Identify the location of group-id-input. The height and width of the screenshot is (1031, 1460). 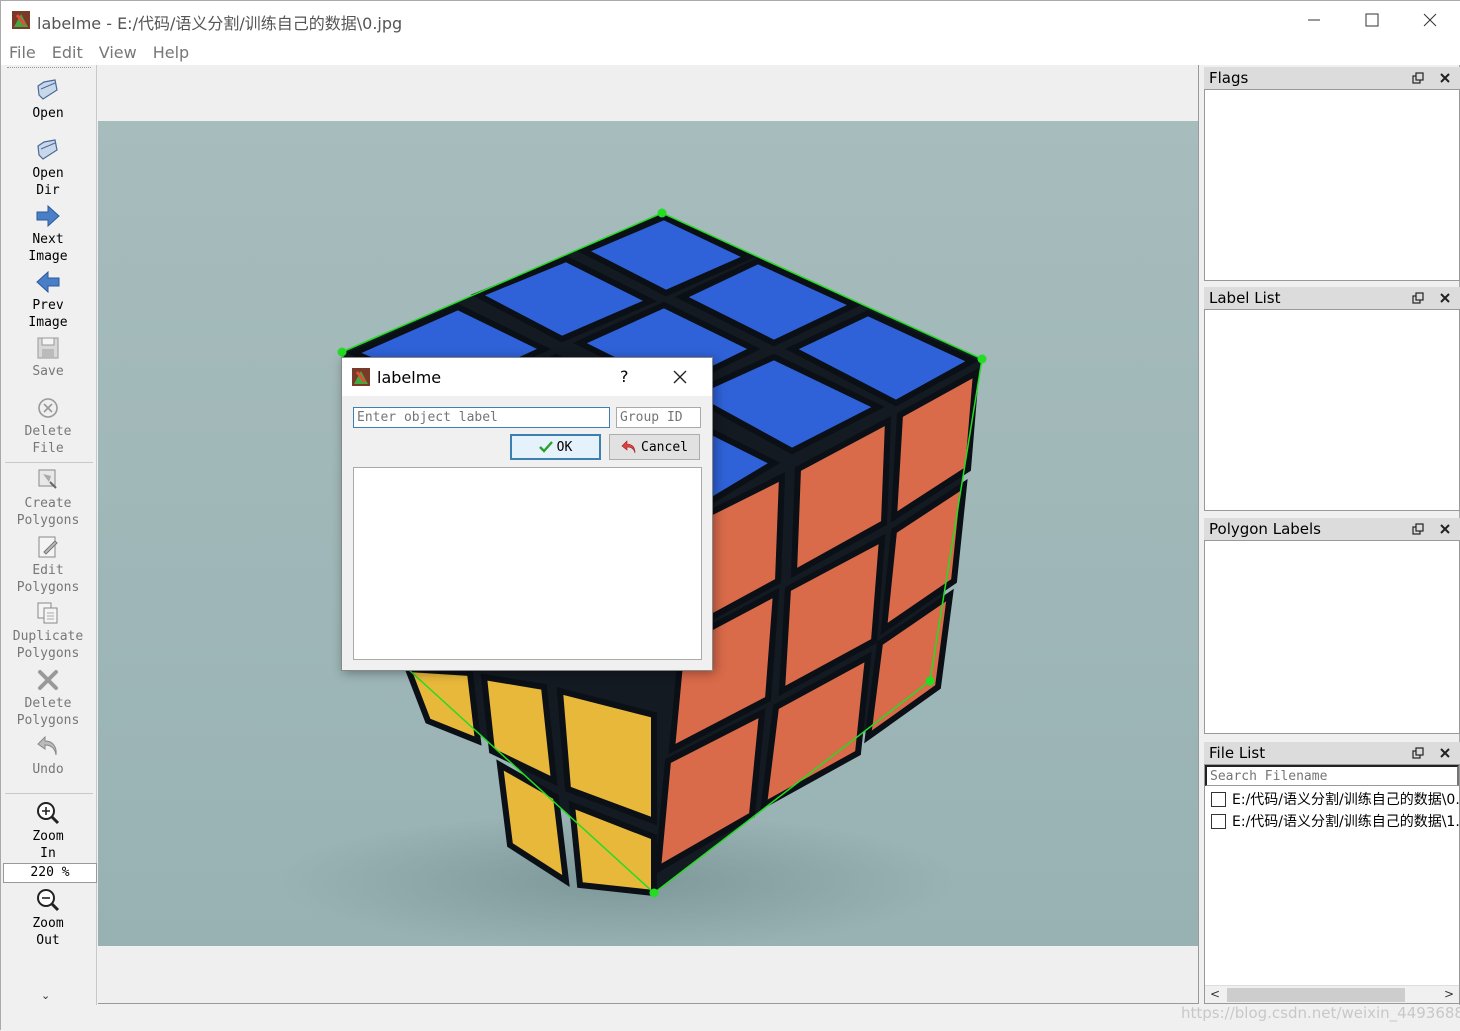
(658, 417).